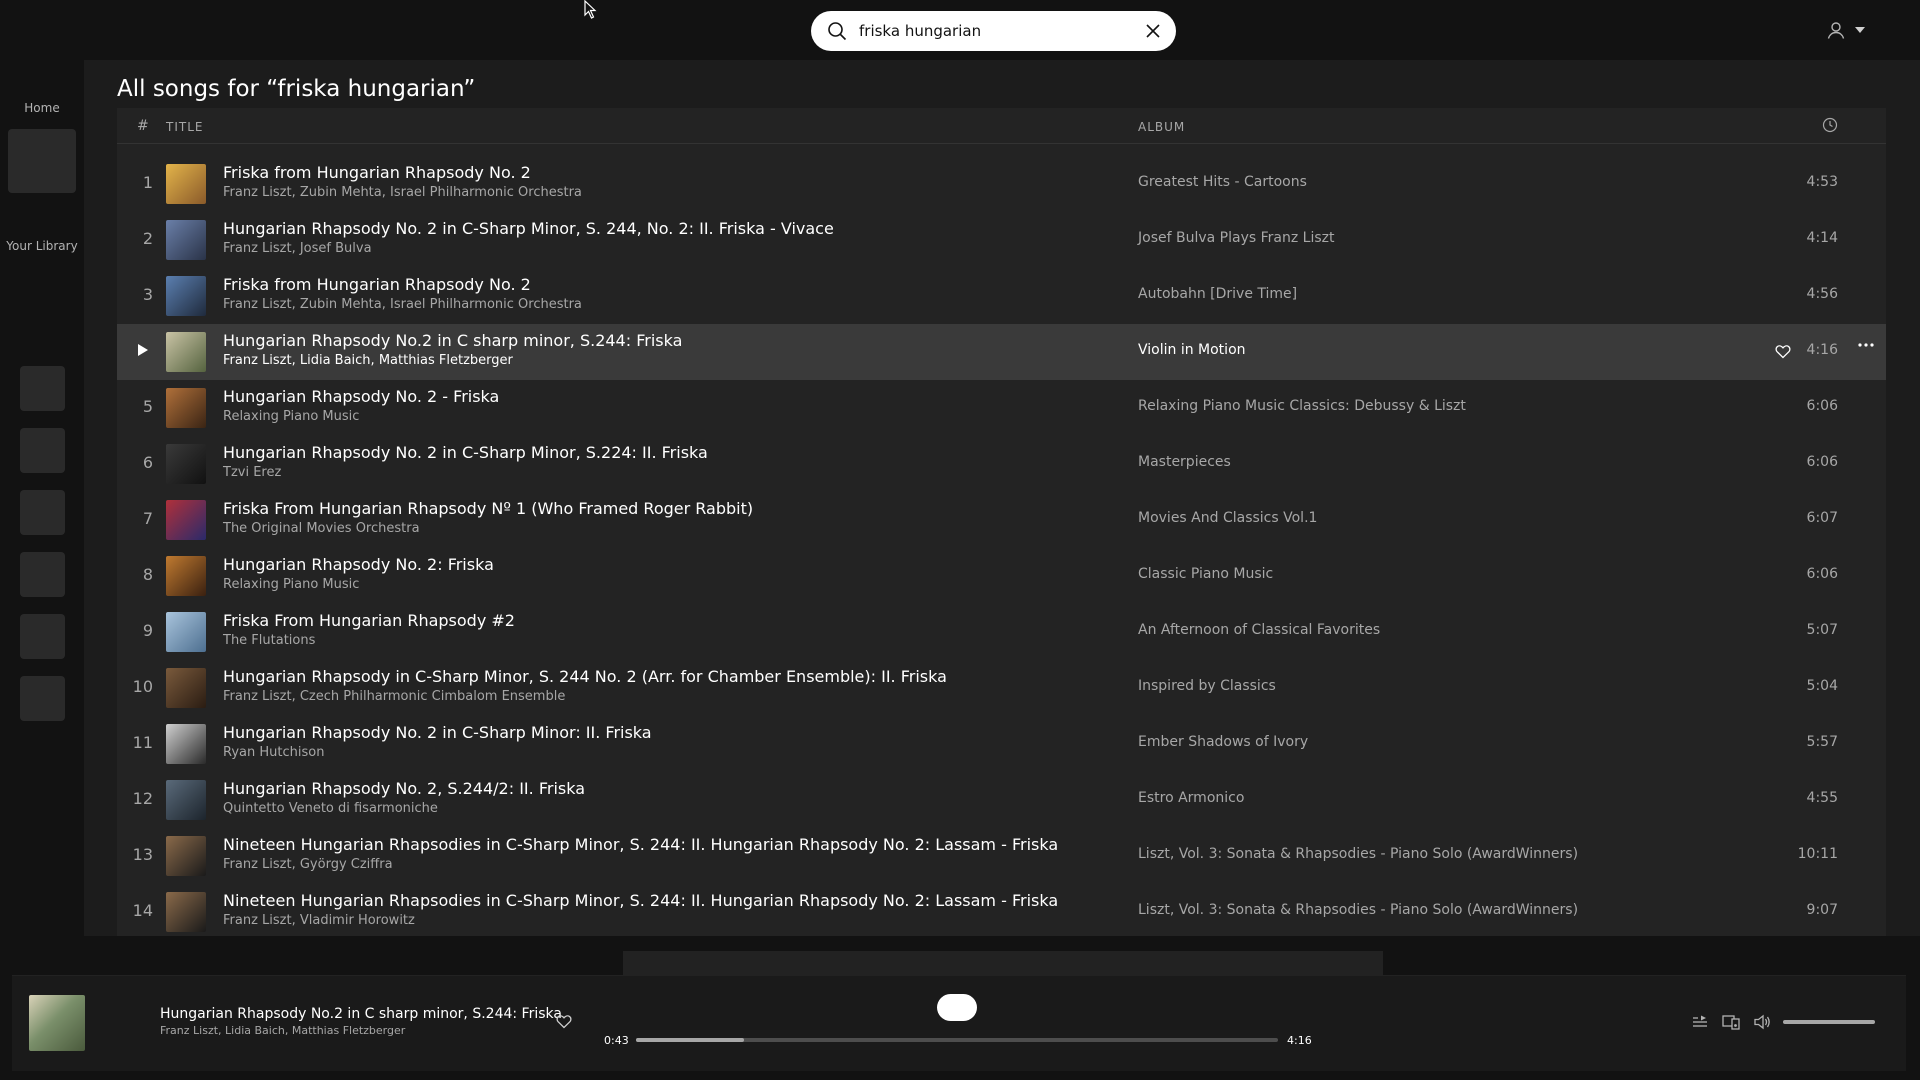 This screenshot has height=1080, width=1920. Describe the element at coordinates (1222, 182) in the screenshot. I see `track-album: Greatest Hits - Cartoons` at that location.